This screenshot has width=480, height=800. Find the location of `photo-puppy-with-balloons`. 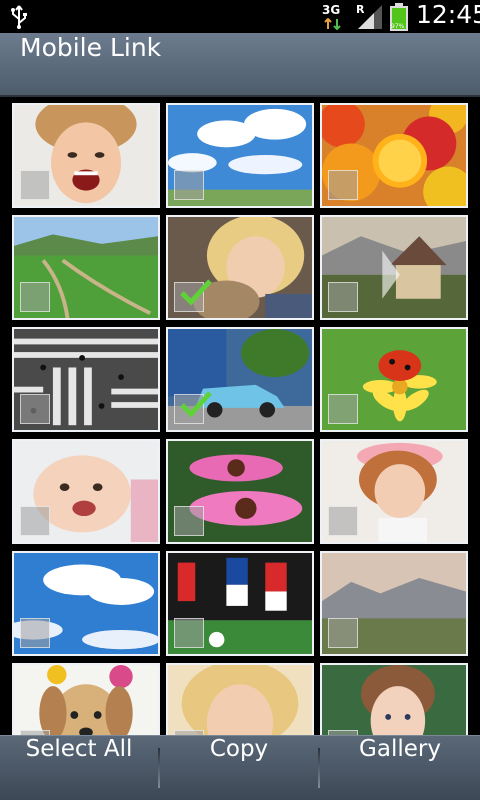

photo-puppy-with-balloons is located at coordinates (86, 700).